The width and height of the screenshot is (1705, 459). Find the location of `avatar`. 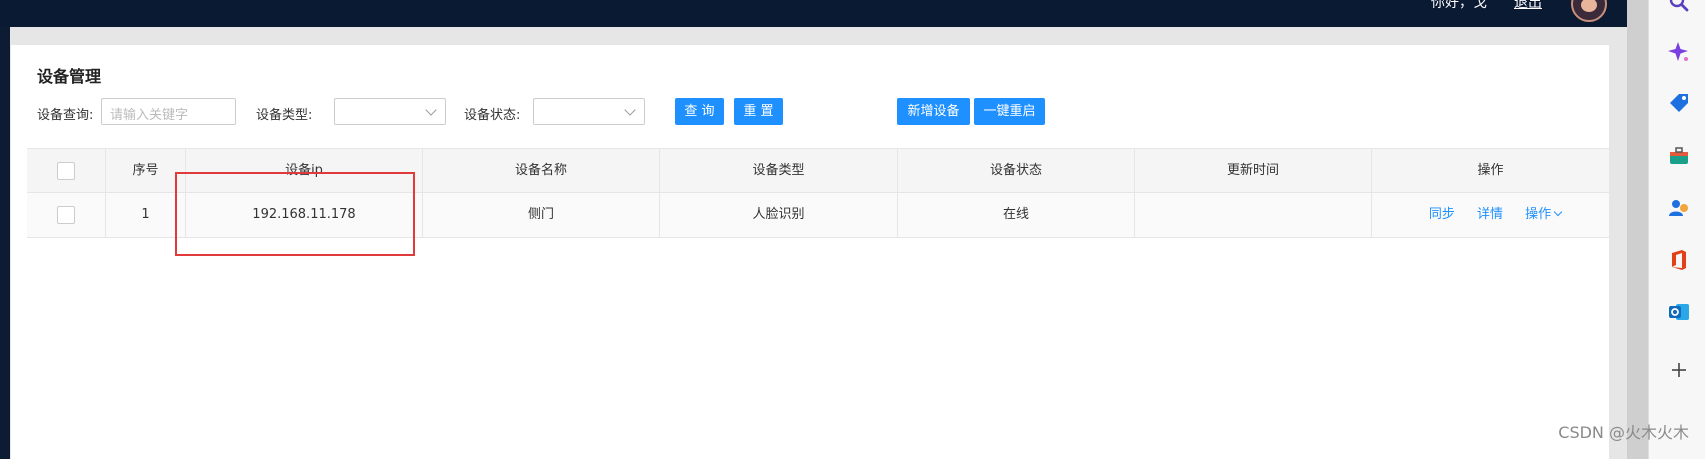

avatar is located at coordinates (1589, 11).